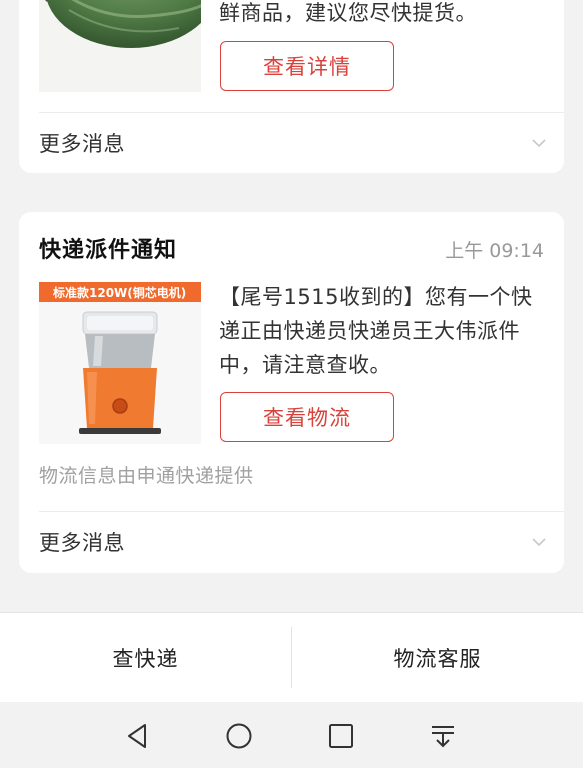 The width and height of the screenshot is (583, 768). I want to click on provider-note: 物流信息由申通快递提供, so click(146, 476).